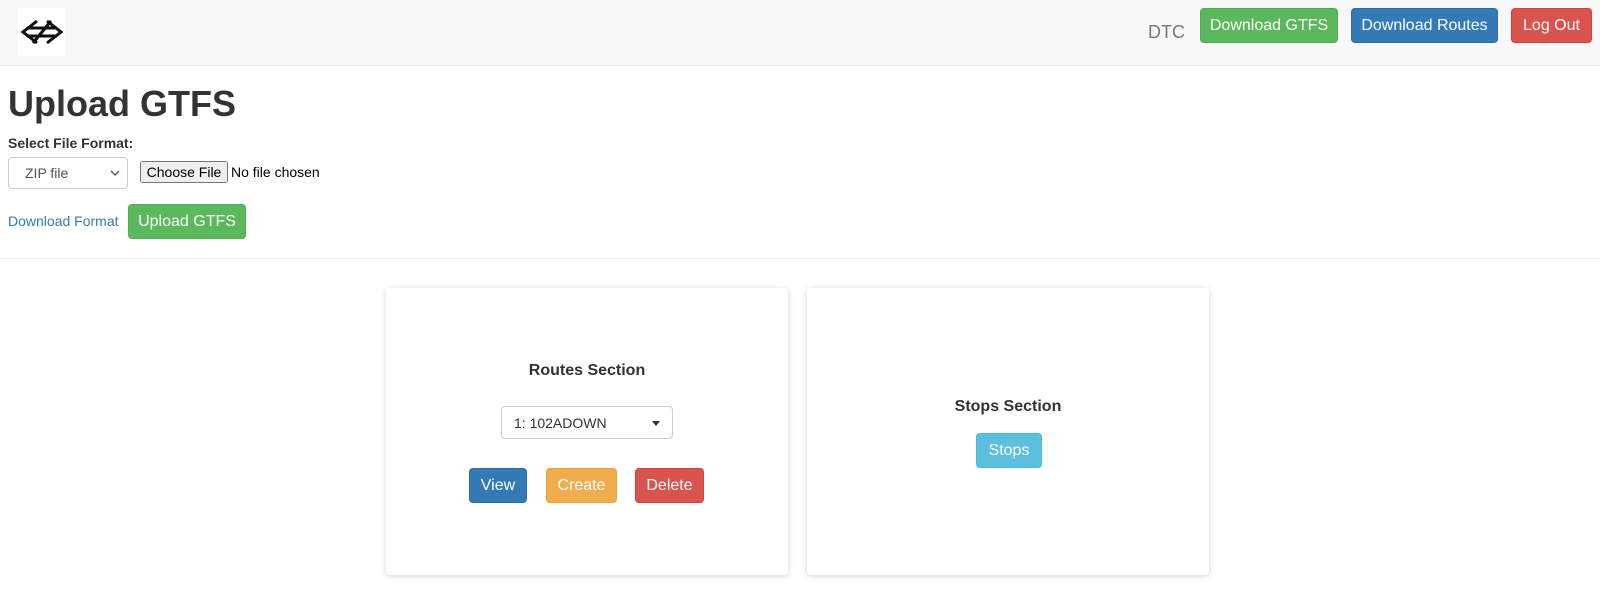 Image resolution: width=1600 pixels, height=596 pixels. I want to click on logout-button: Log Out, so click(1551, 25).